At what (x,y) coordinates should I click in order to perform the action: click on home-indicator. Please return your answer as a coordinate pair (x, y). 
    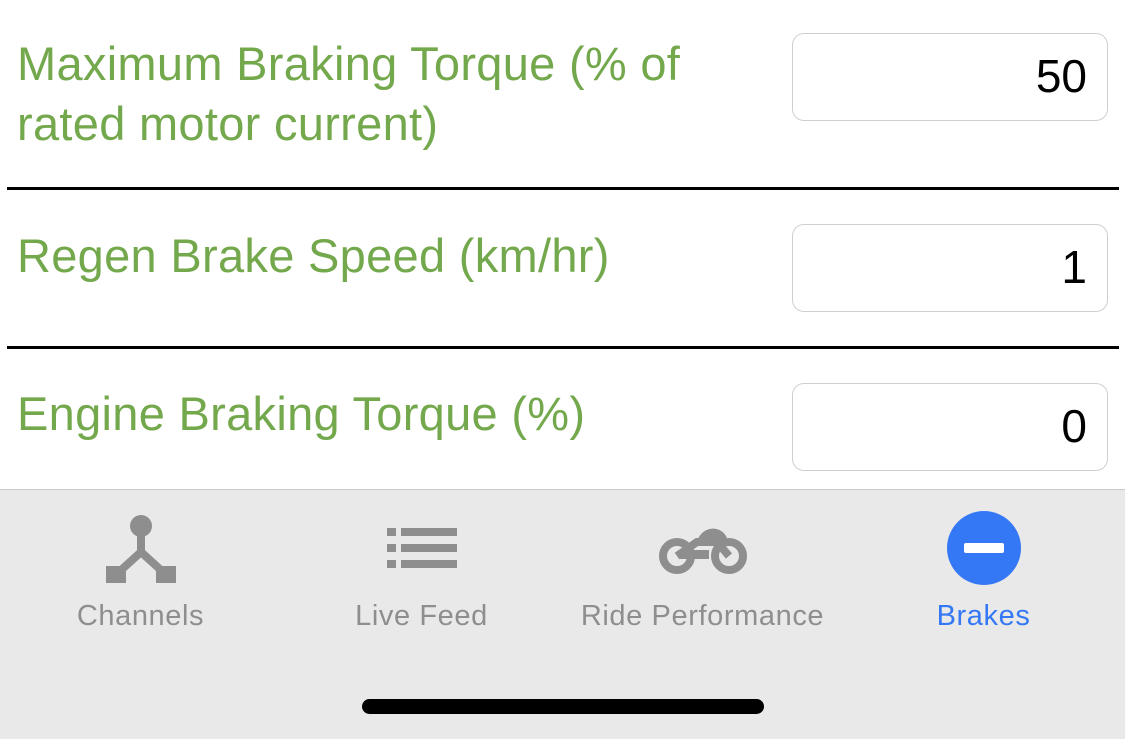
    Looking at the image, I should click on (563, 706).